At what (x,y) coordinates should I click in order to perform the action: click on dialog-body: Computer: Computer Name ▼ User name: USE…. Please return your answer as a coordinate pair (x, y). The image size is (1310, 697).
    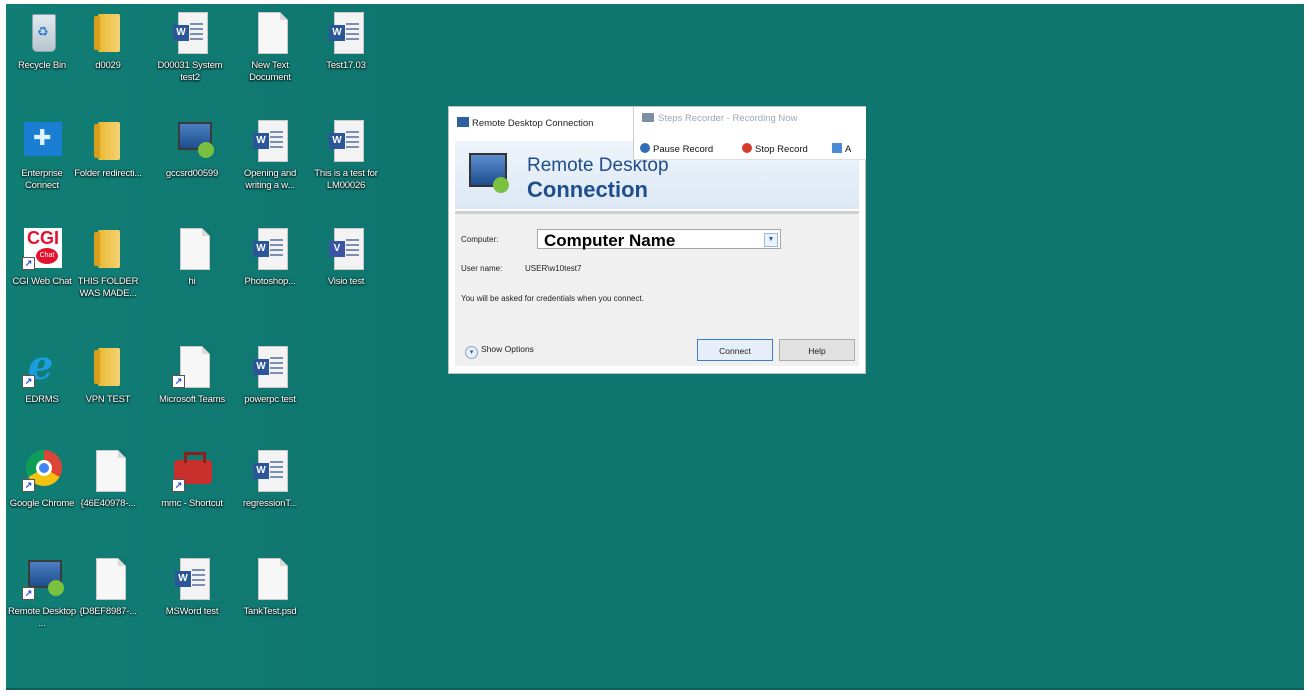
    Looking at the image, I should click on (657, 290).